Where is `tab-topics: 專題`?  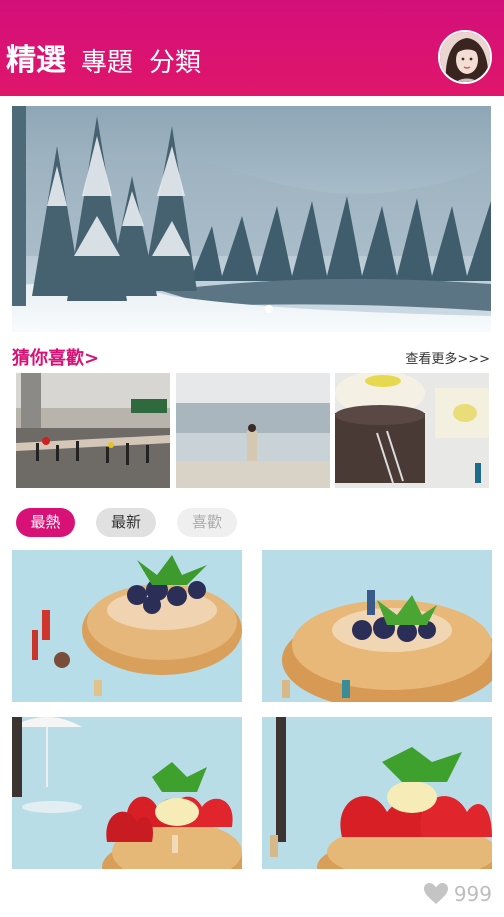 tab-topics: 專題 is located at coordinates (107, 63).